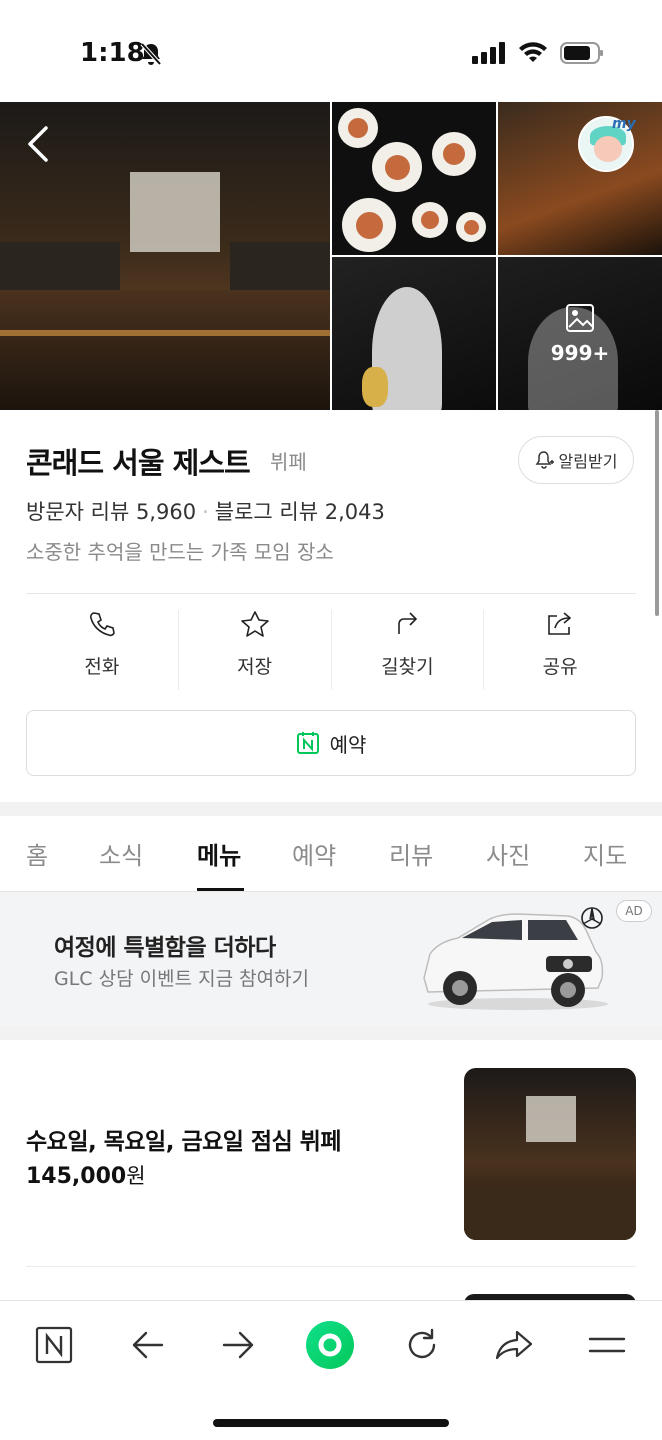  Describe the element at coordinates (414, 178) in the screenshot. I see `photo-food-platter` at that location.